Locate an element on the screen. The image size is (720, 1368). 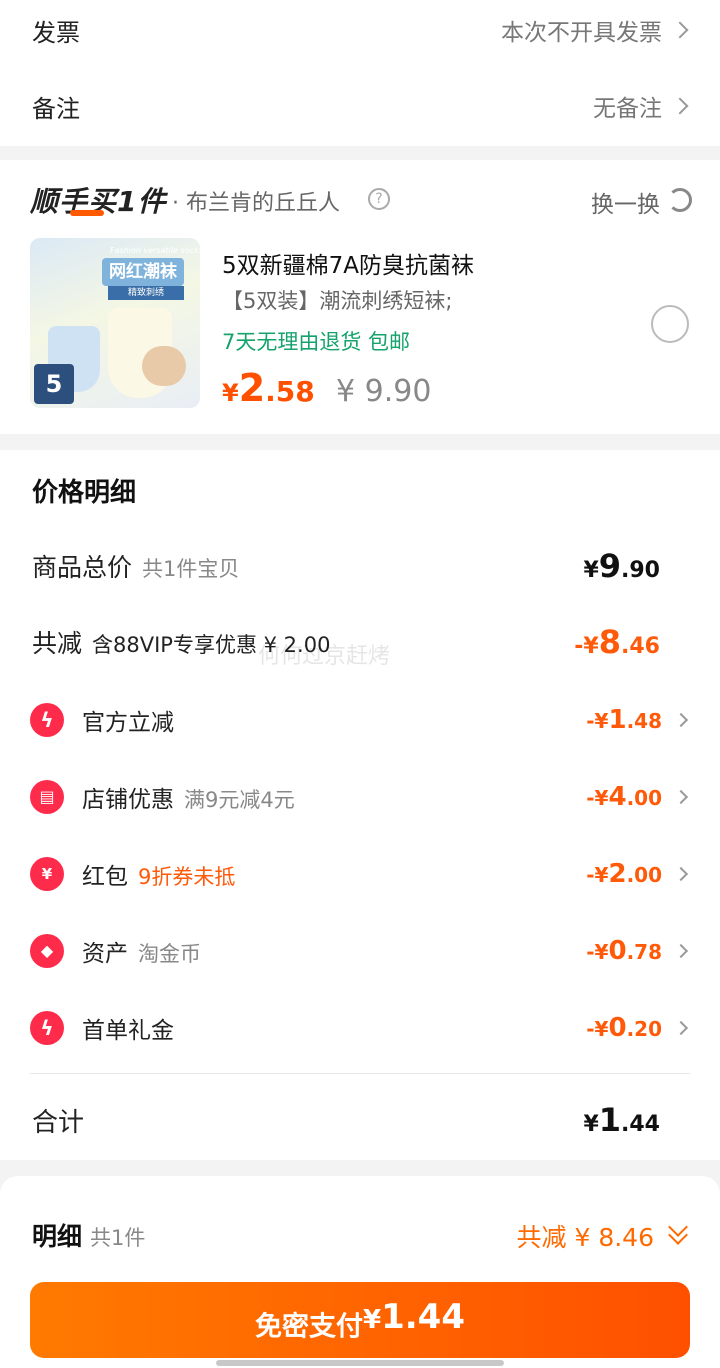
product-price: ¥2.58 is located at coordinates (268, 388).